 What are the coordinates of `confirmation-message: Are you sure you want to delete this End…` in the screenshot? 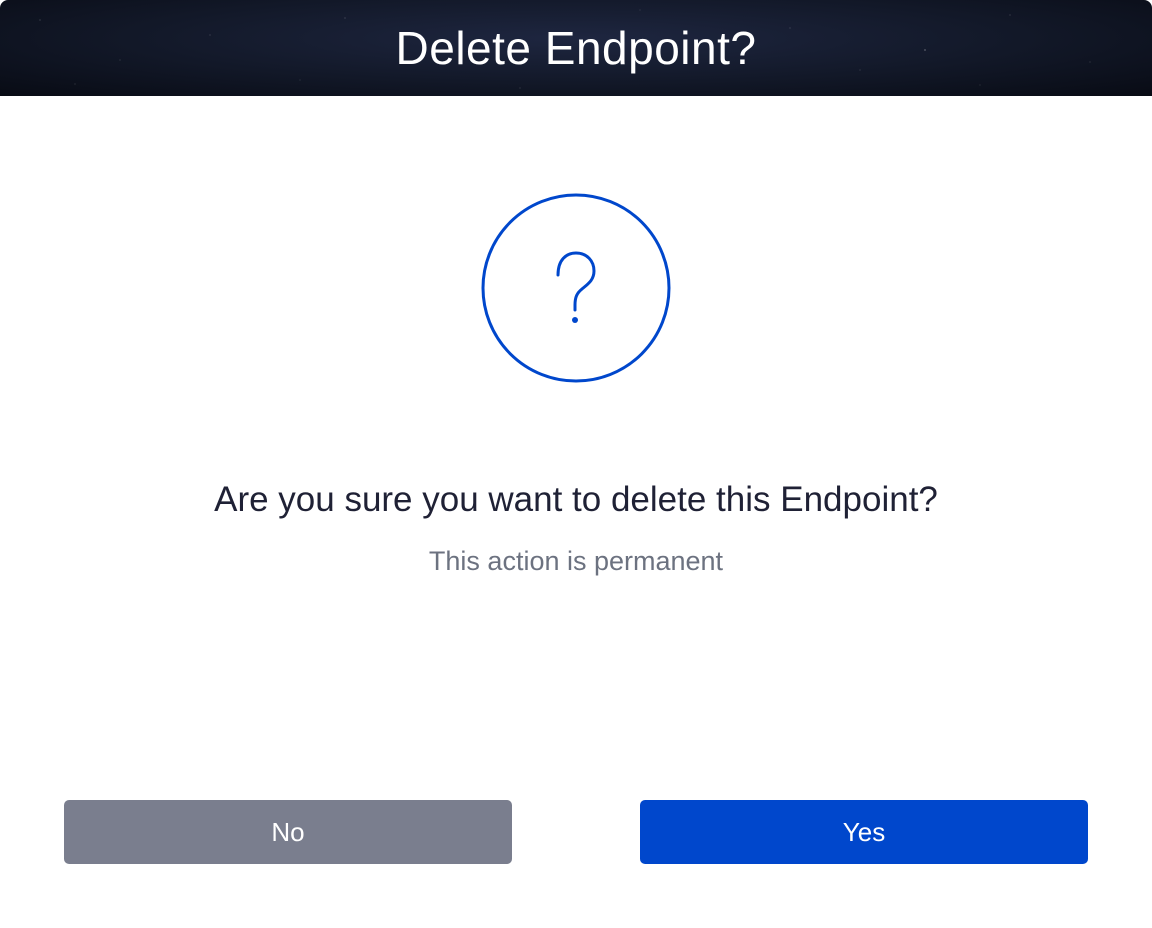 It's located at (576, 499).